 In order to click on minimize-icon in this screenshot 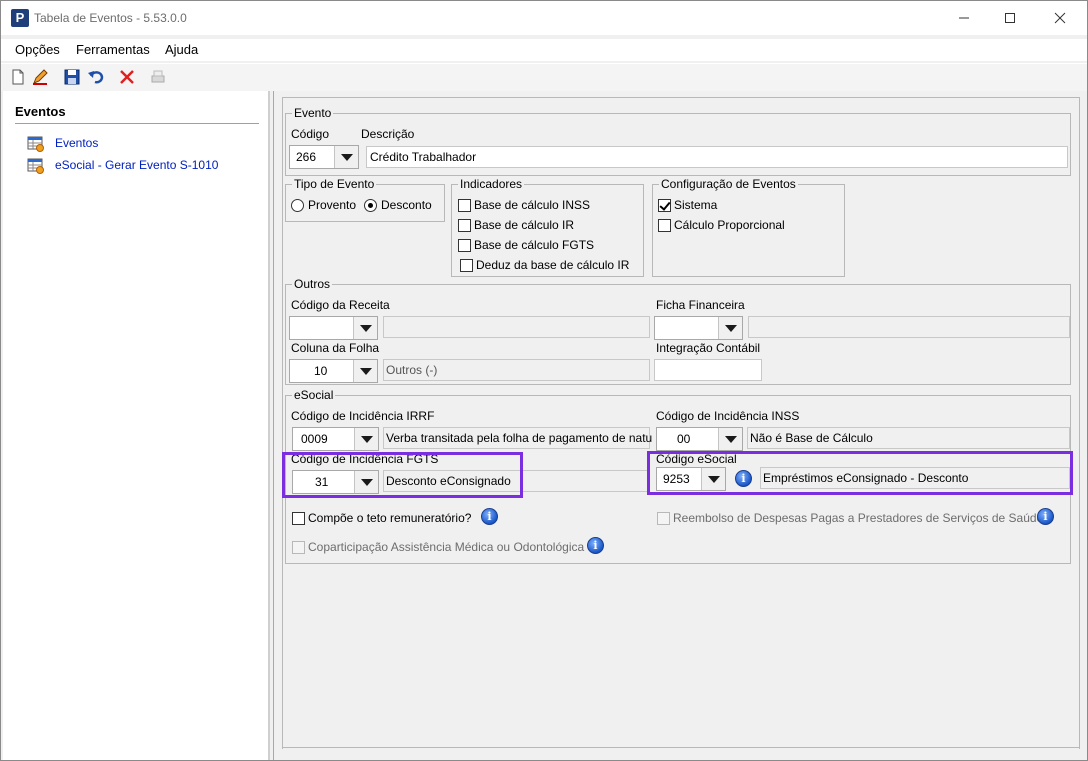, I will do `click(964, 18)`.